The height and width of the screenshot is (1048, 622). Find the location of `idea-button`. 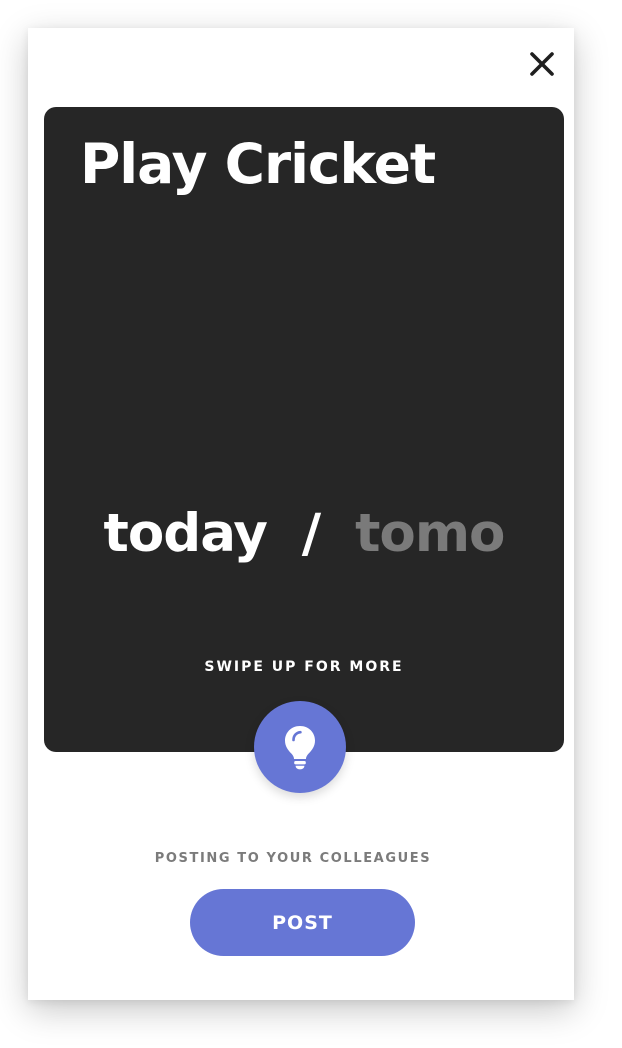

idea-button is located at coordinates (300, 747).